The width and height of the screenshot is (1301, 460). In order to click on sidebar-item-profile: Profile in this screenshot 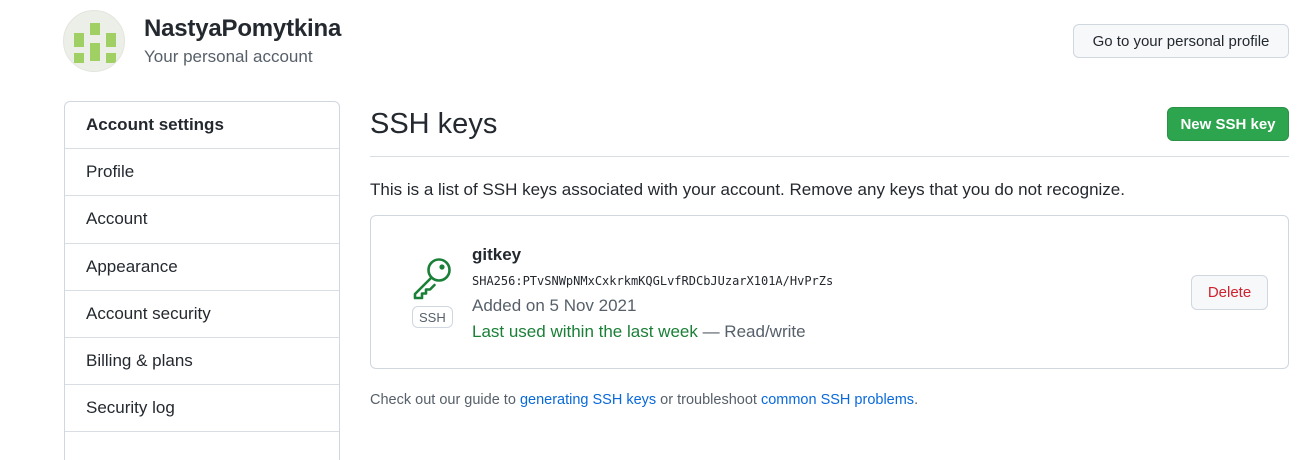, I will do `click(202, 173)`.